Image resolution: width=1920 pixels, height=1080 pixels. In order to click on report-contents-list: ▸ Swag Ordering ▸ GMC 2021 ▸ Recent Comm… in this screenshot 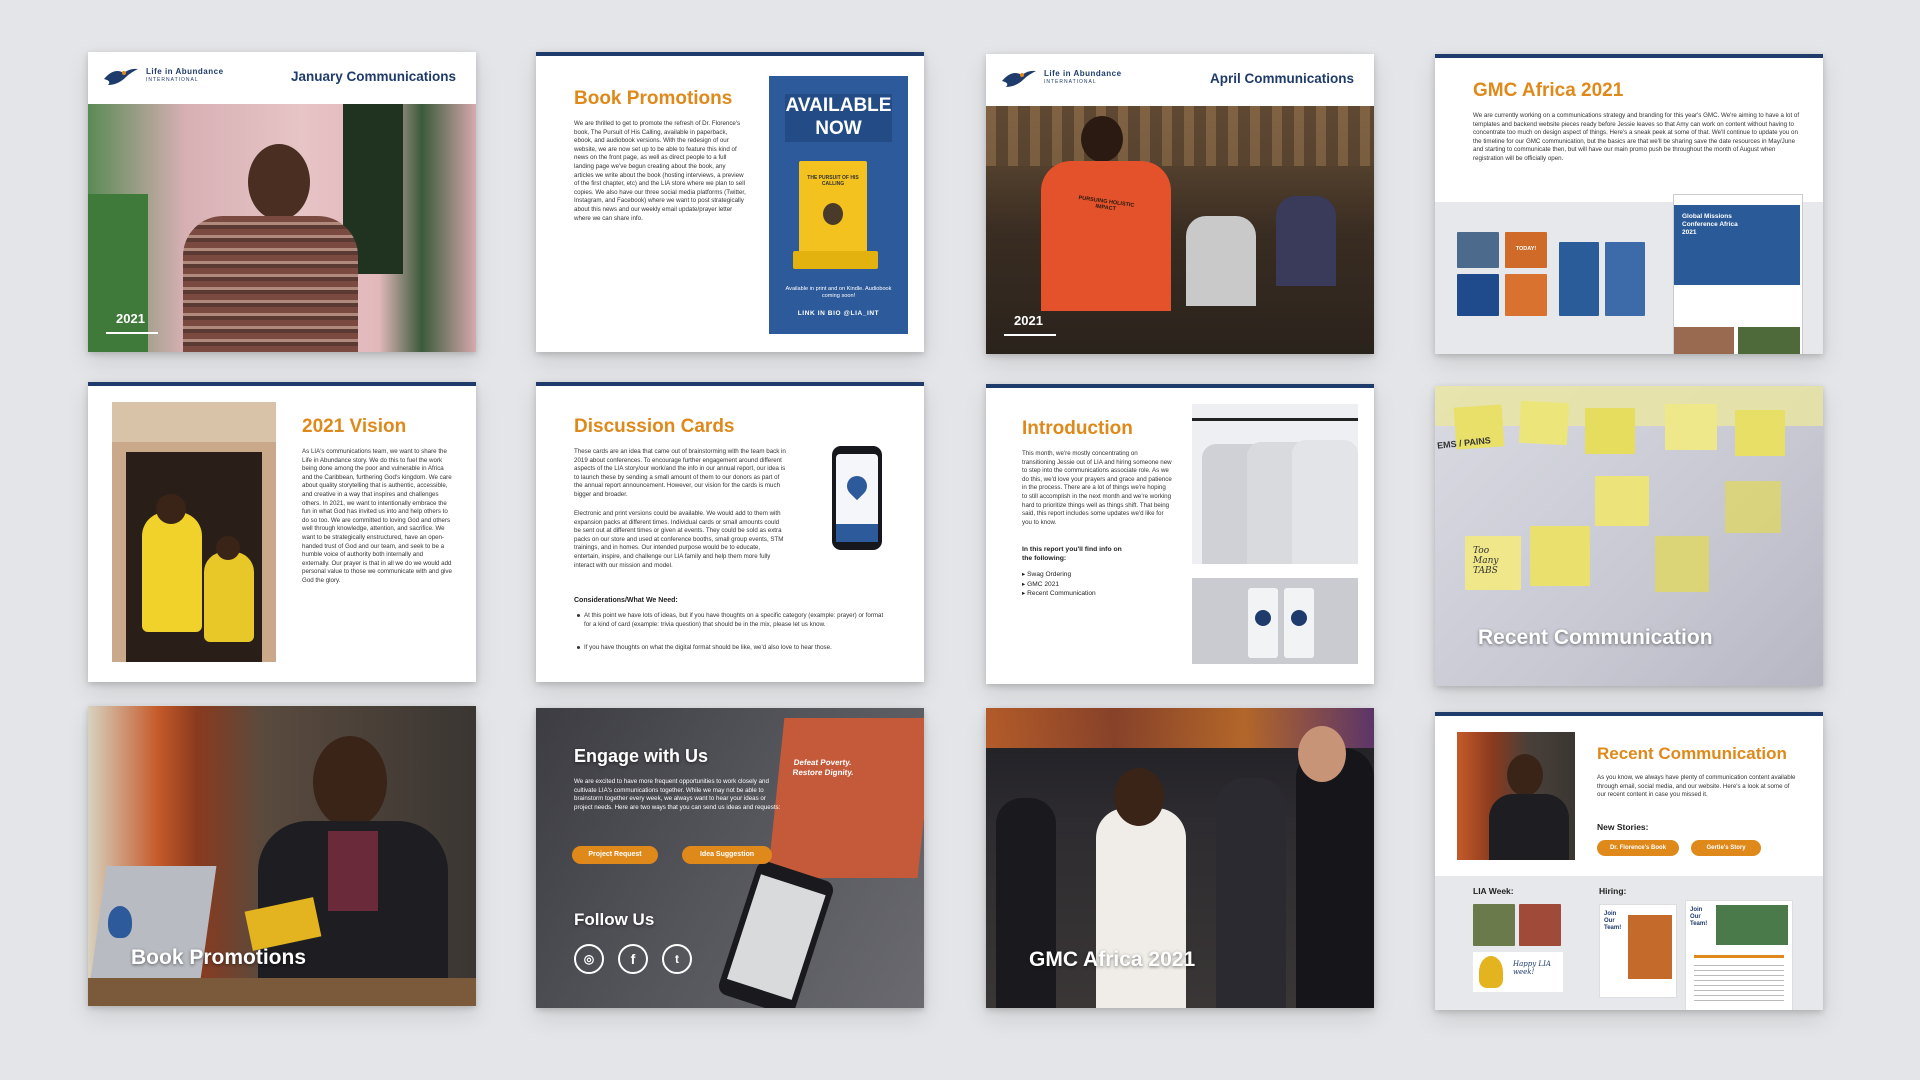, I will do `click(1059, 584)`.